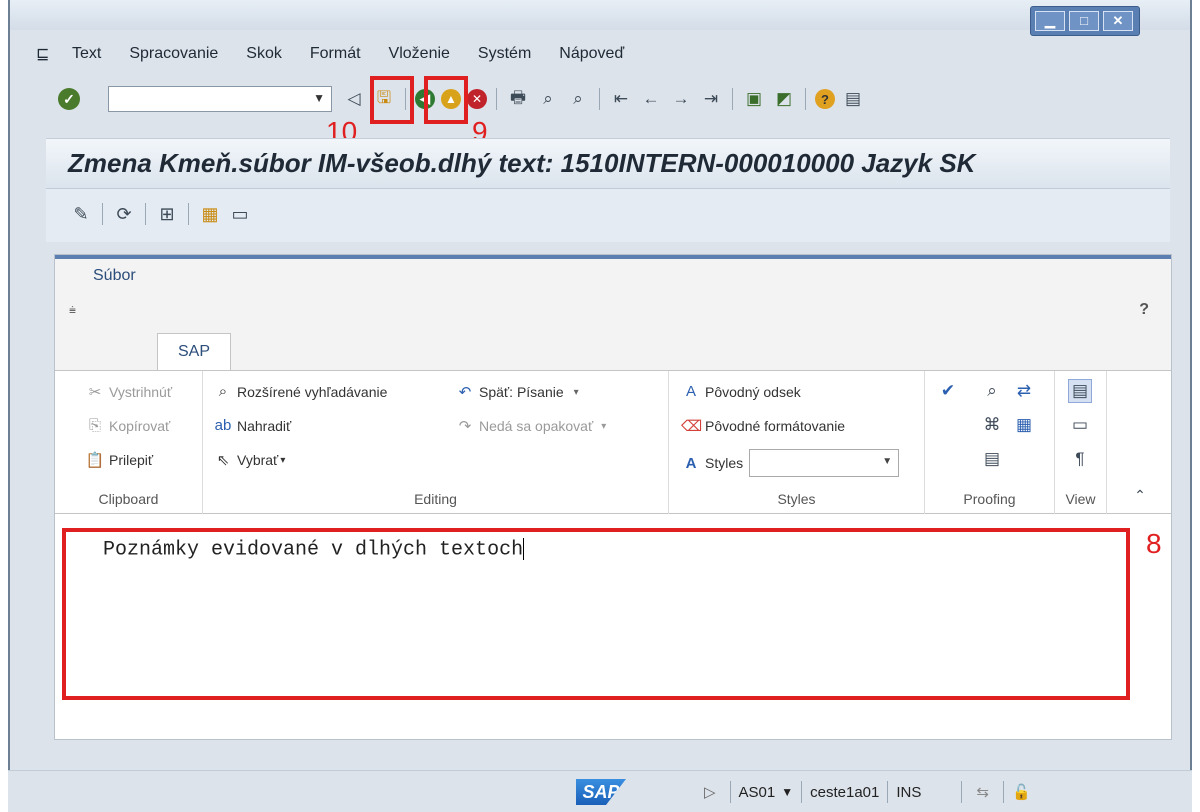 The height and width of the screenshot is (812, 1200). I want to click on insert-mode: INS, so click(908, 792).